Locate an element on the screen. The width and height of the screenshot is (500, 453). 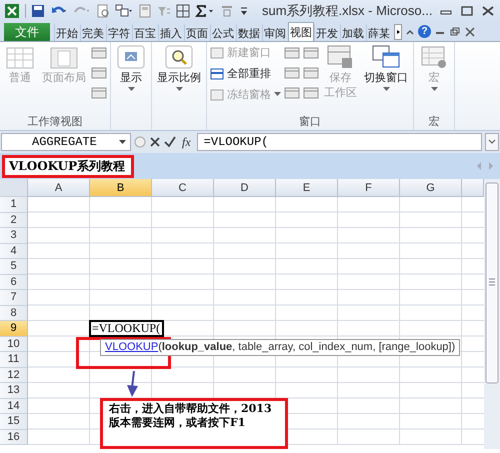
sum-icon is located at coordinates (205, 11).